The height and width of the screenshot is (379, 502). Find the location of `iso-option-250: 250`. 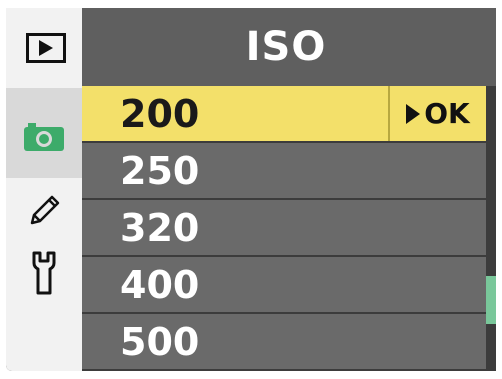

iso-option-250: 250 is located at coordinates (284, 170).